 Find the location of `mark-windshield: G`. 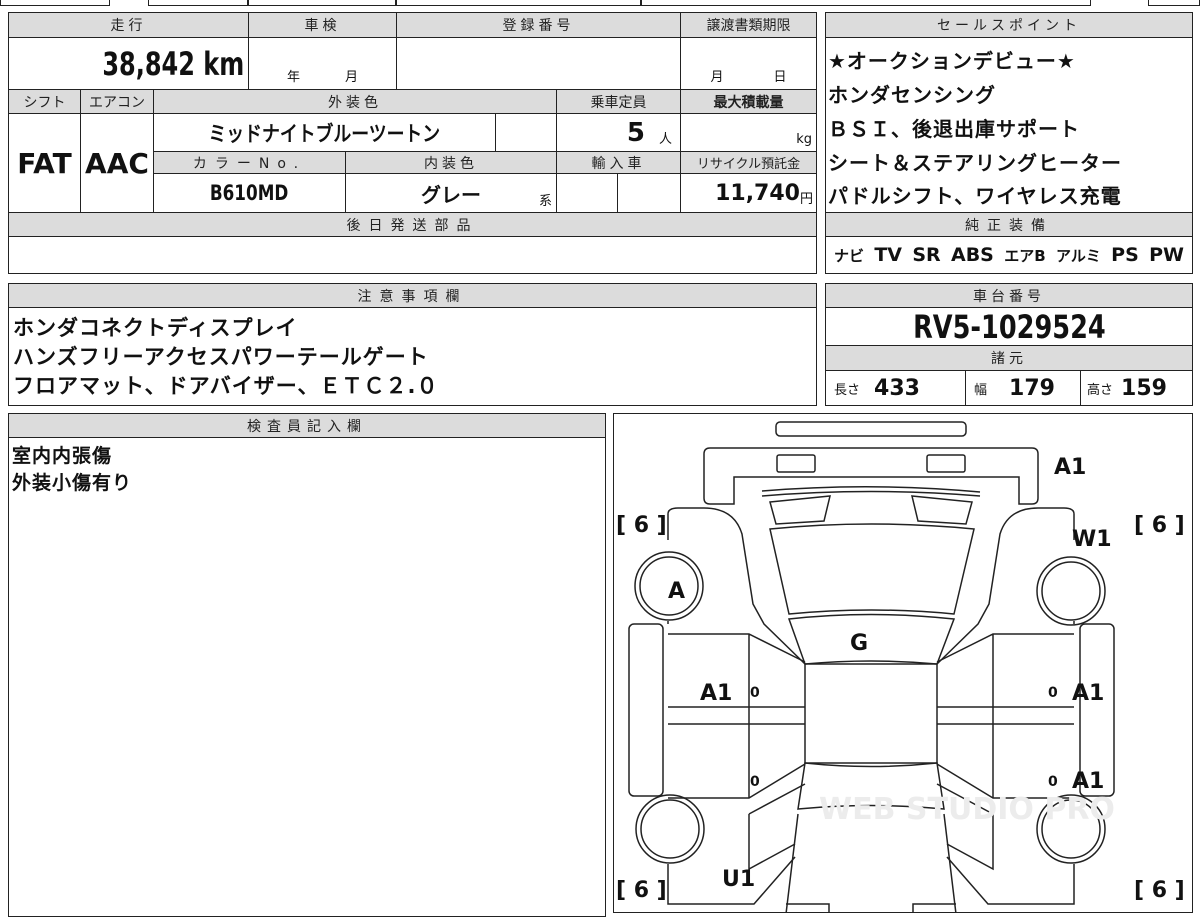

mark-windshield: G is located at coordinates (859, 643).